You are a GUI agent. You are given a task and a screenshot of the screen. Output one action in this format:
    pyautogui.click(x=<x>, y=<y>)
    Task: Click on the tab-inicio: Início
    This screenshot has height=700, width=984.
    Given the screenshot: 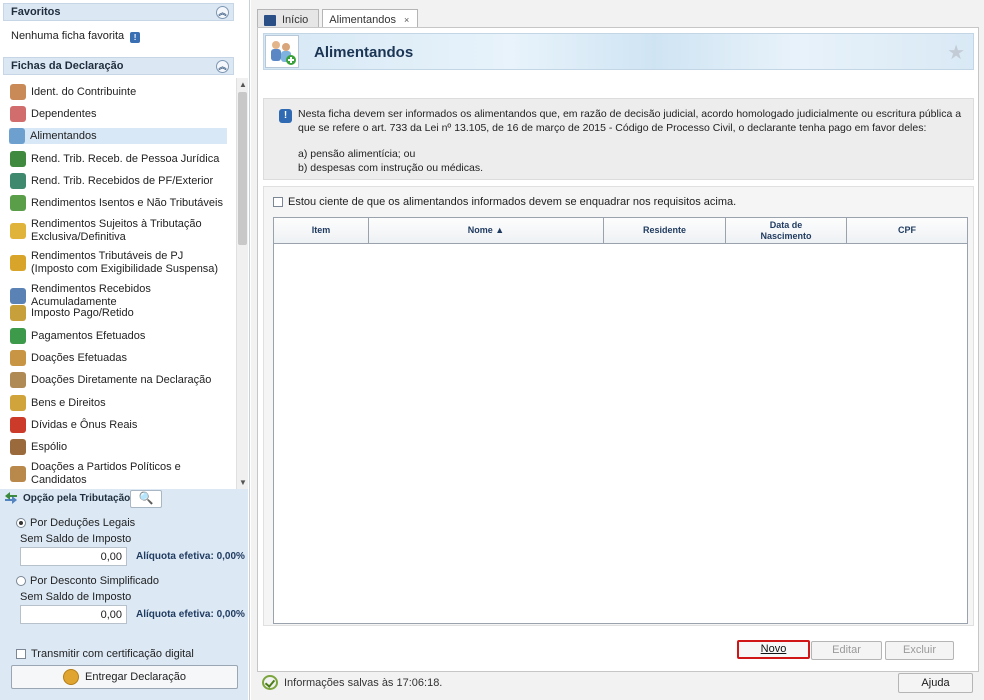 What is the action you would take?
    pyautogui.click(x=288, y=18)
    